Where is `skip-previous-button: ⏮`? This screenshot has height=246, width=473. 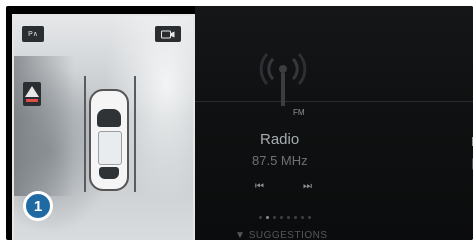 skip-previous-button: ⏮ is located at coordinates (259, 186).